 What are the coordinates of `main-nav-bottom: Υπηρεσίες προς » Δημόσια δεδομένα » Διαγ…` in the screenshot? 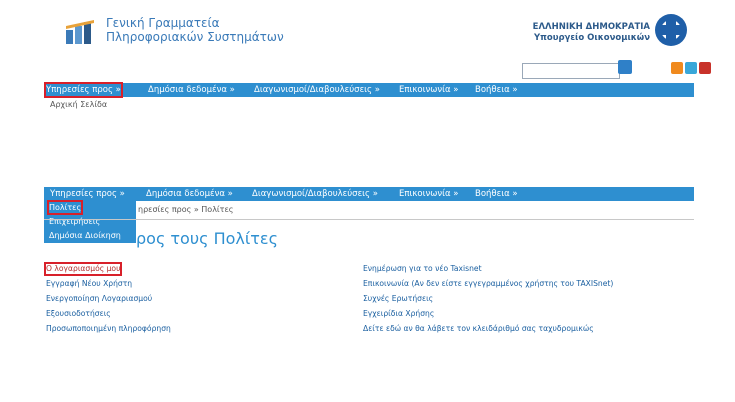 It's located at (369, 194).